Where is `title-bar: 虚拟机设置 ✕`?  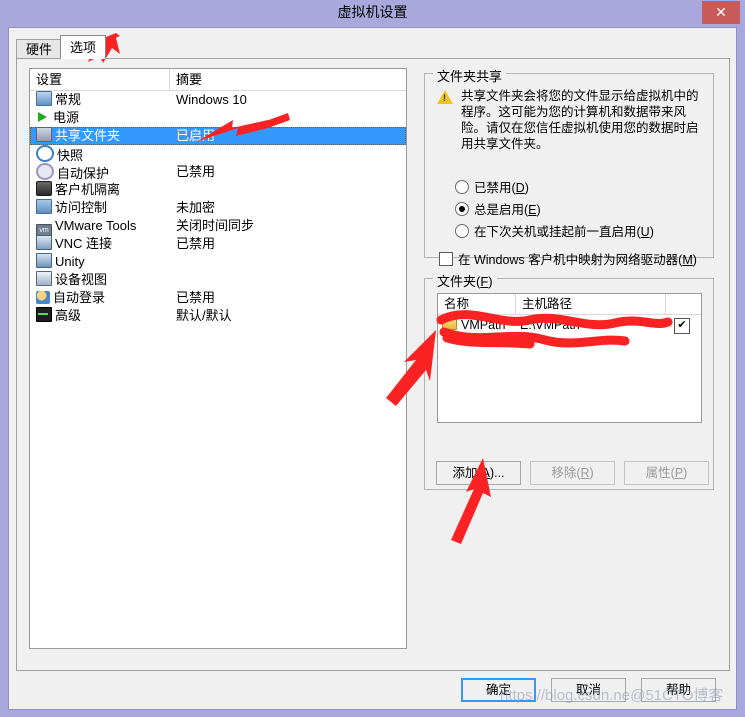
title-bar: 虚拟机设置 ✕ is located at coordinates (372, 12).